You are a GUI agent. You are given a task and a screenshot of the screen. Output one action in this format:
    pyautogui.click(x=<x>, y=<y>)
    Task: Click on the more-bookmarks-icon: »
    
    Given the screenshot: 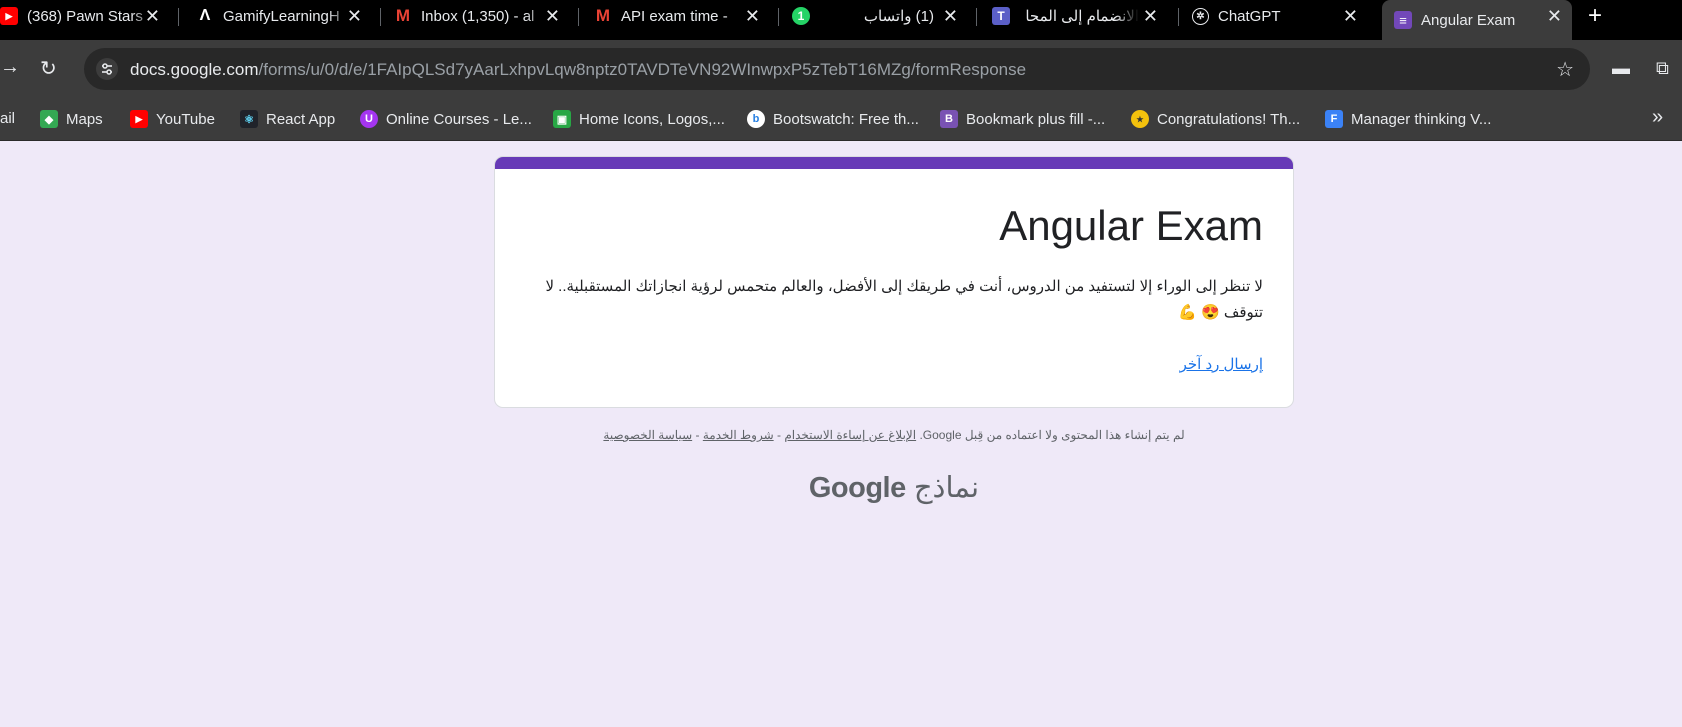 What is the action you would take?
    pyautogui.click(x=1657, y=117)
    